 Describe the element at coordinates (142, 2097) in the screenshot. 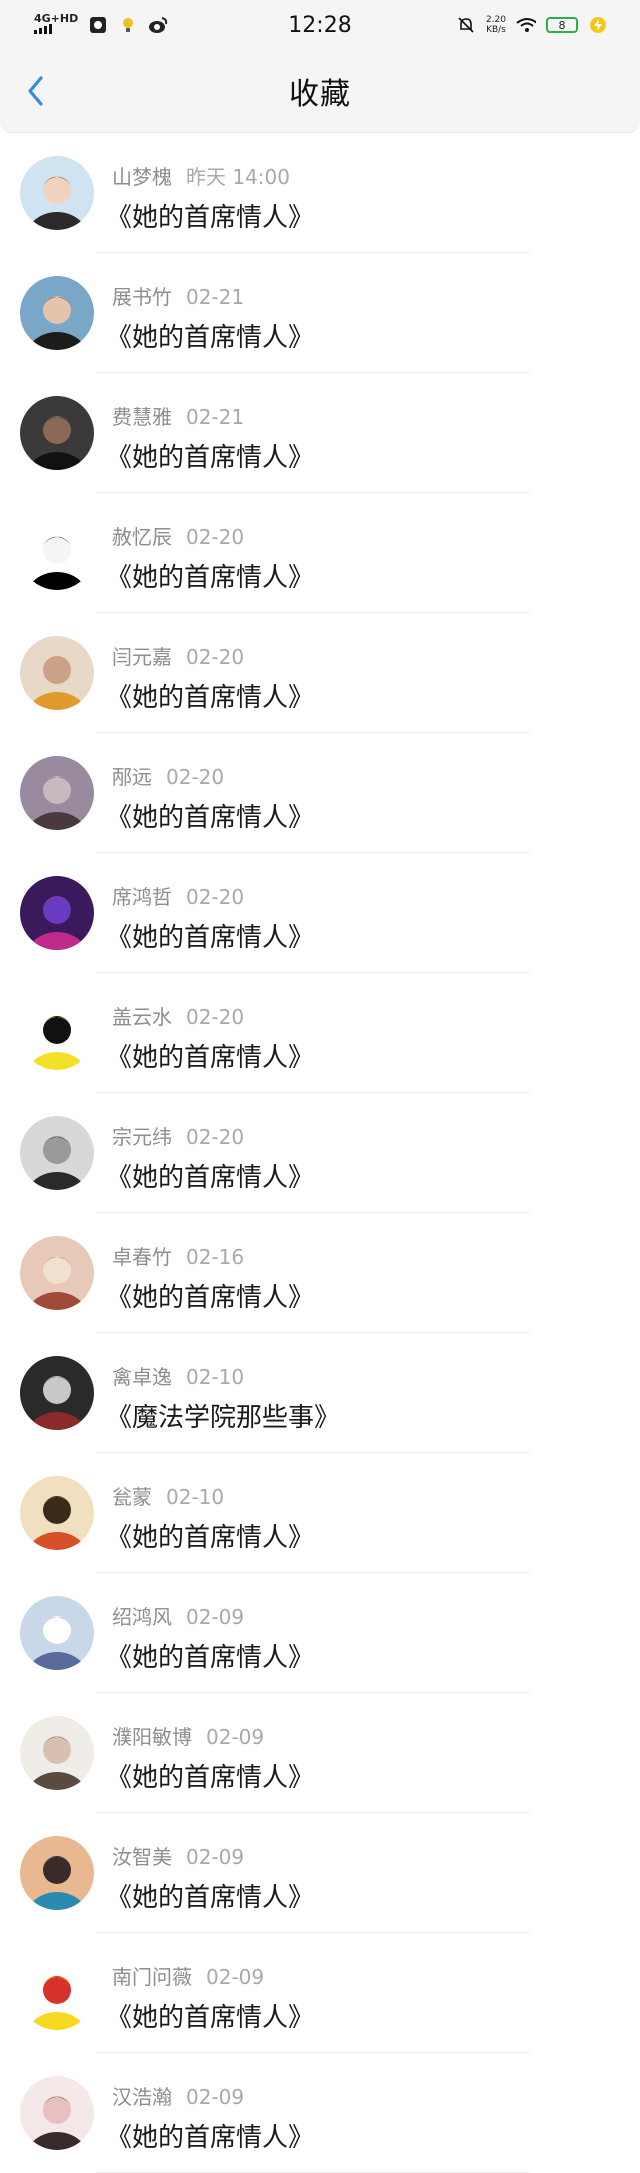

I see `user-name: 汉浩瀚` at that location.